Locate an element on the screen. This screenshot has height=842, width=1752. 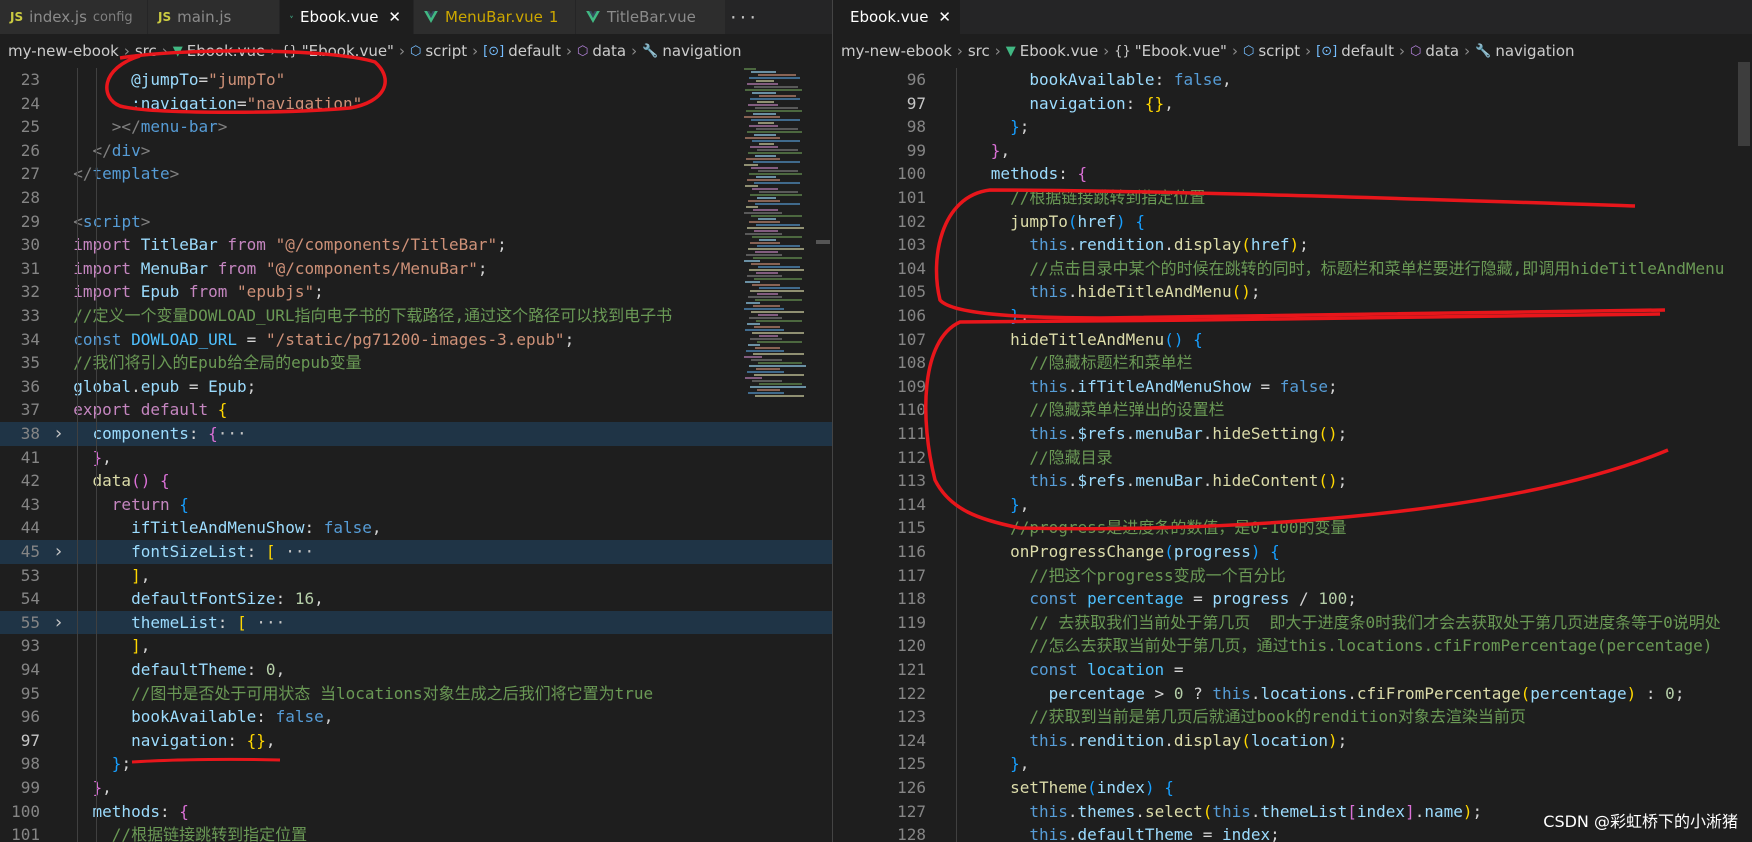
code-line: 115 //progress是进度条的数值，是0-100的变量 is located at coordinates (1292, 528).